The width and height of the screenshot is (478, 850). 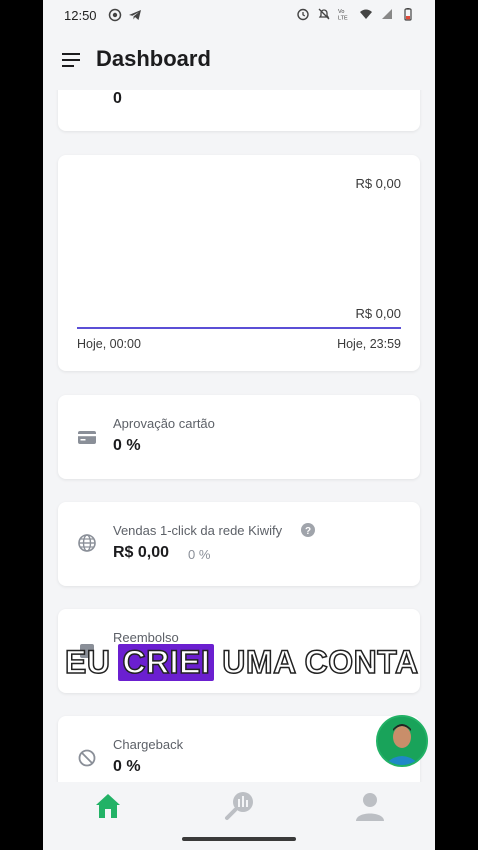 What do you see at coordinates (135, 15) in the screenshot?
I see `telegram-icon` at bounding box center [135, 15].